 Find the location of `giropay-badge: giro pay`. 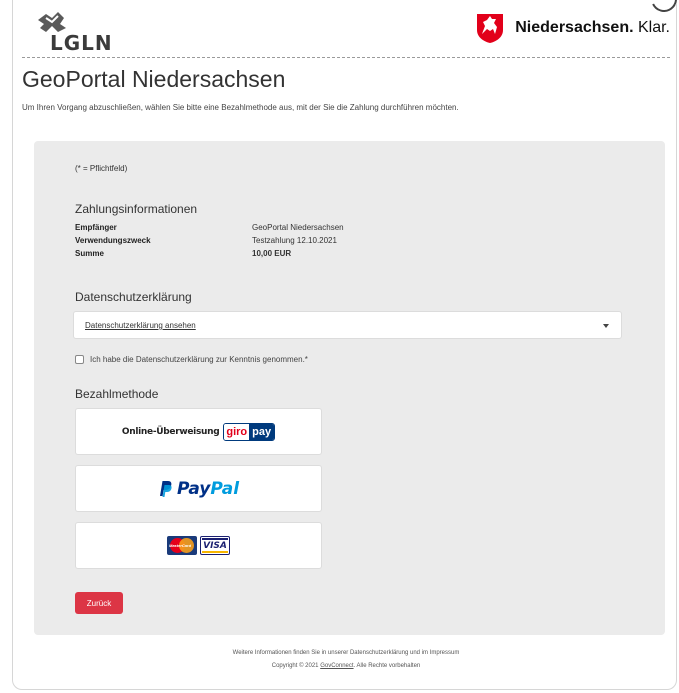

giropay-badge: giro pay is located at coordinates (249, 431).